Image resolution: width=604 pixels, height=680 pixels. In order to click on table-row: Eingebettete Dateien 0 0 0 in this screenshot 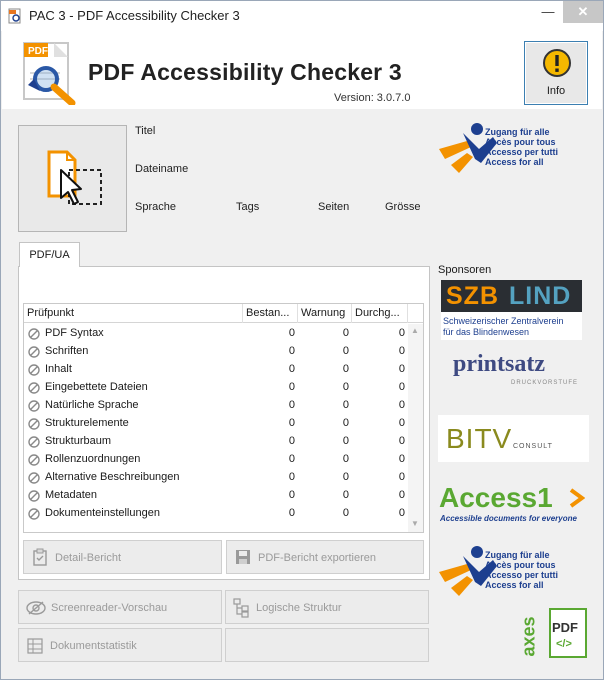, I will do `click(216, 388)`.